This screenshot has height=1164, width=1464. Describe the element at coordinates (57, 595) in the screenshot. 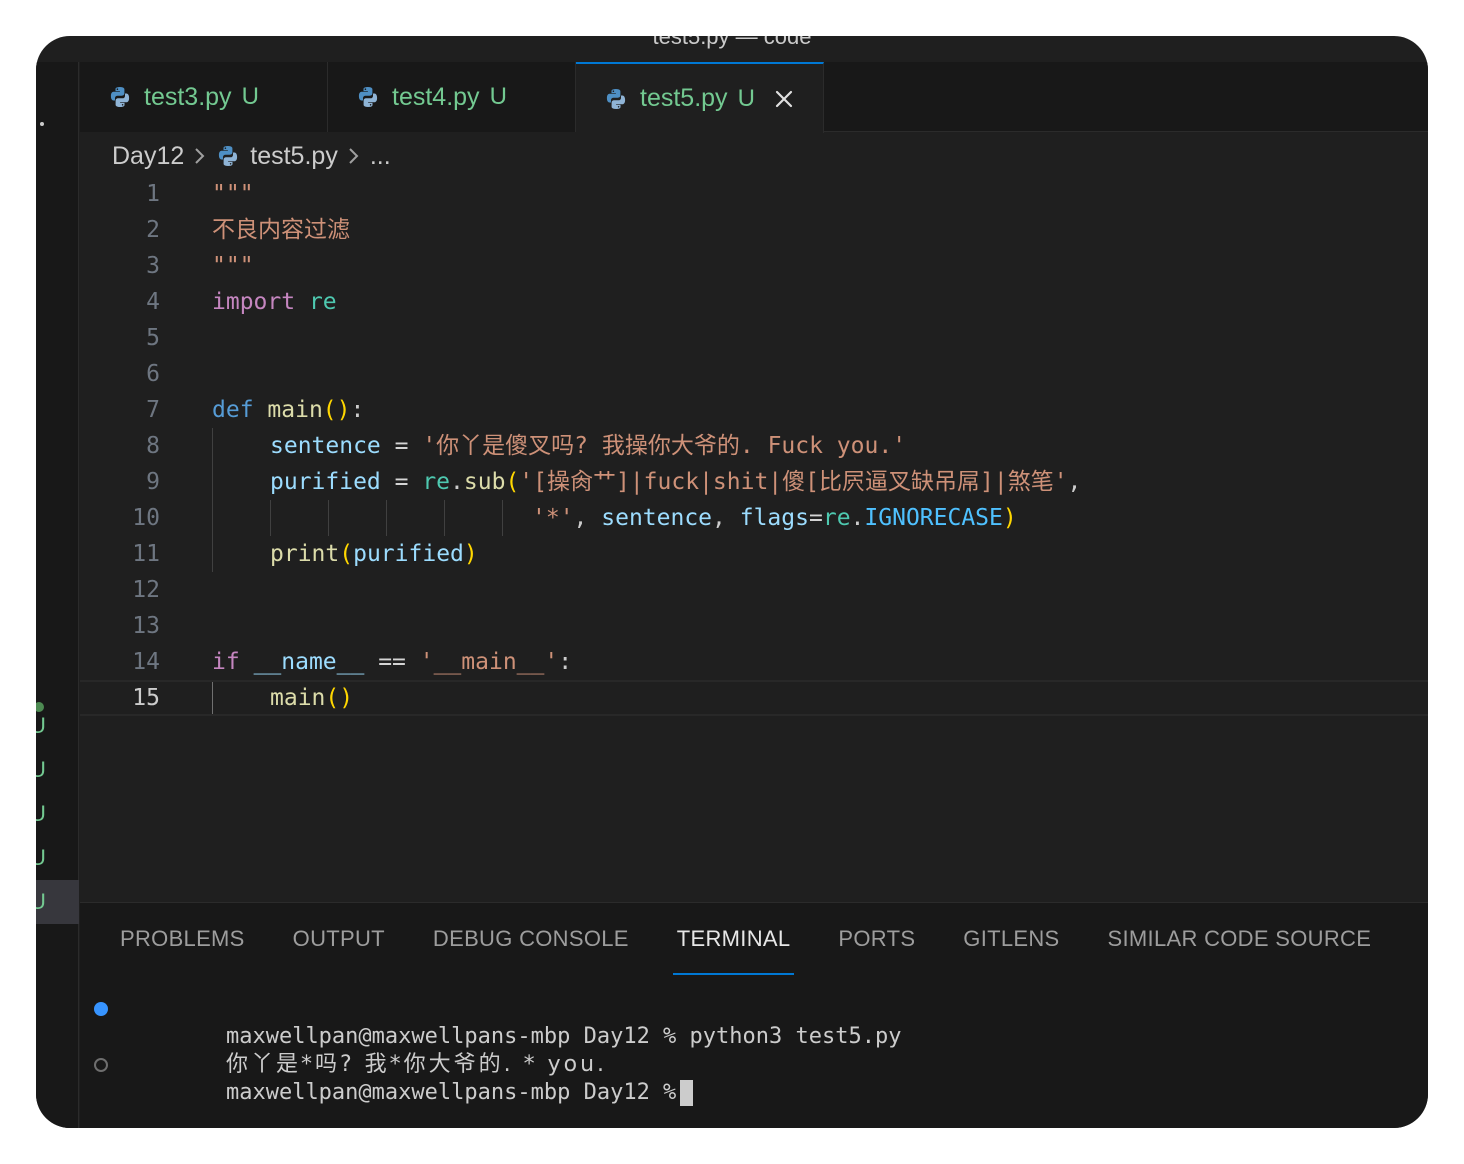

I see `side-strip: U U U U U` at that location.